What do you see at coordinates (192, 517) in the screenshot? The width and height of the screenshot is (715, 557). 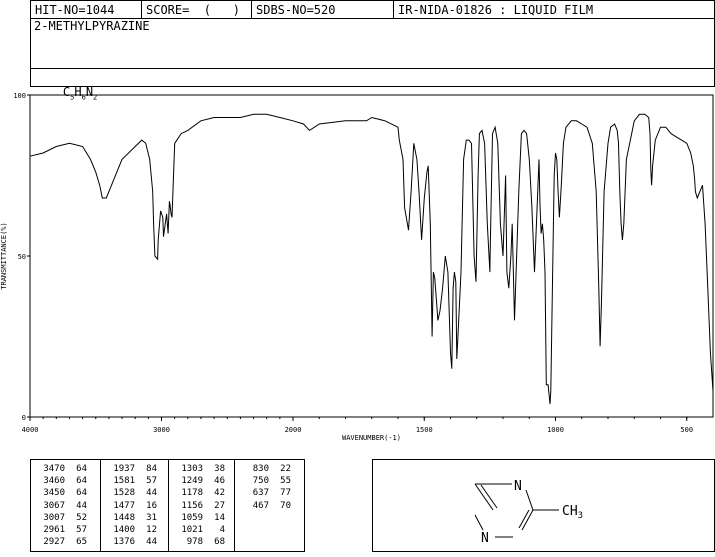 I see `peak-wavenumber: 1059` at bounding box center [192, 517].